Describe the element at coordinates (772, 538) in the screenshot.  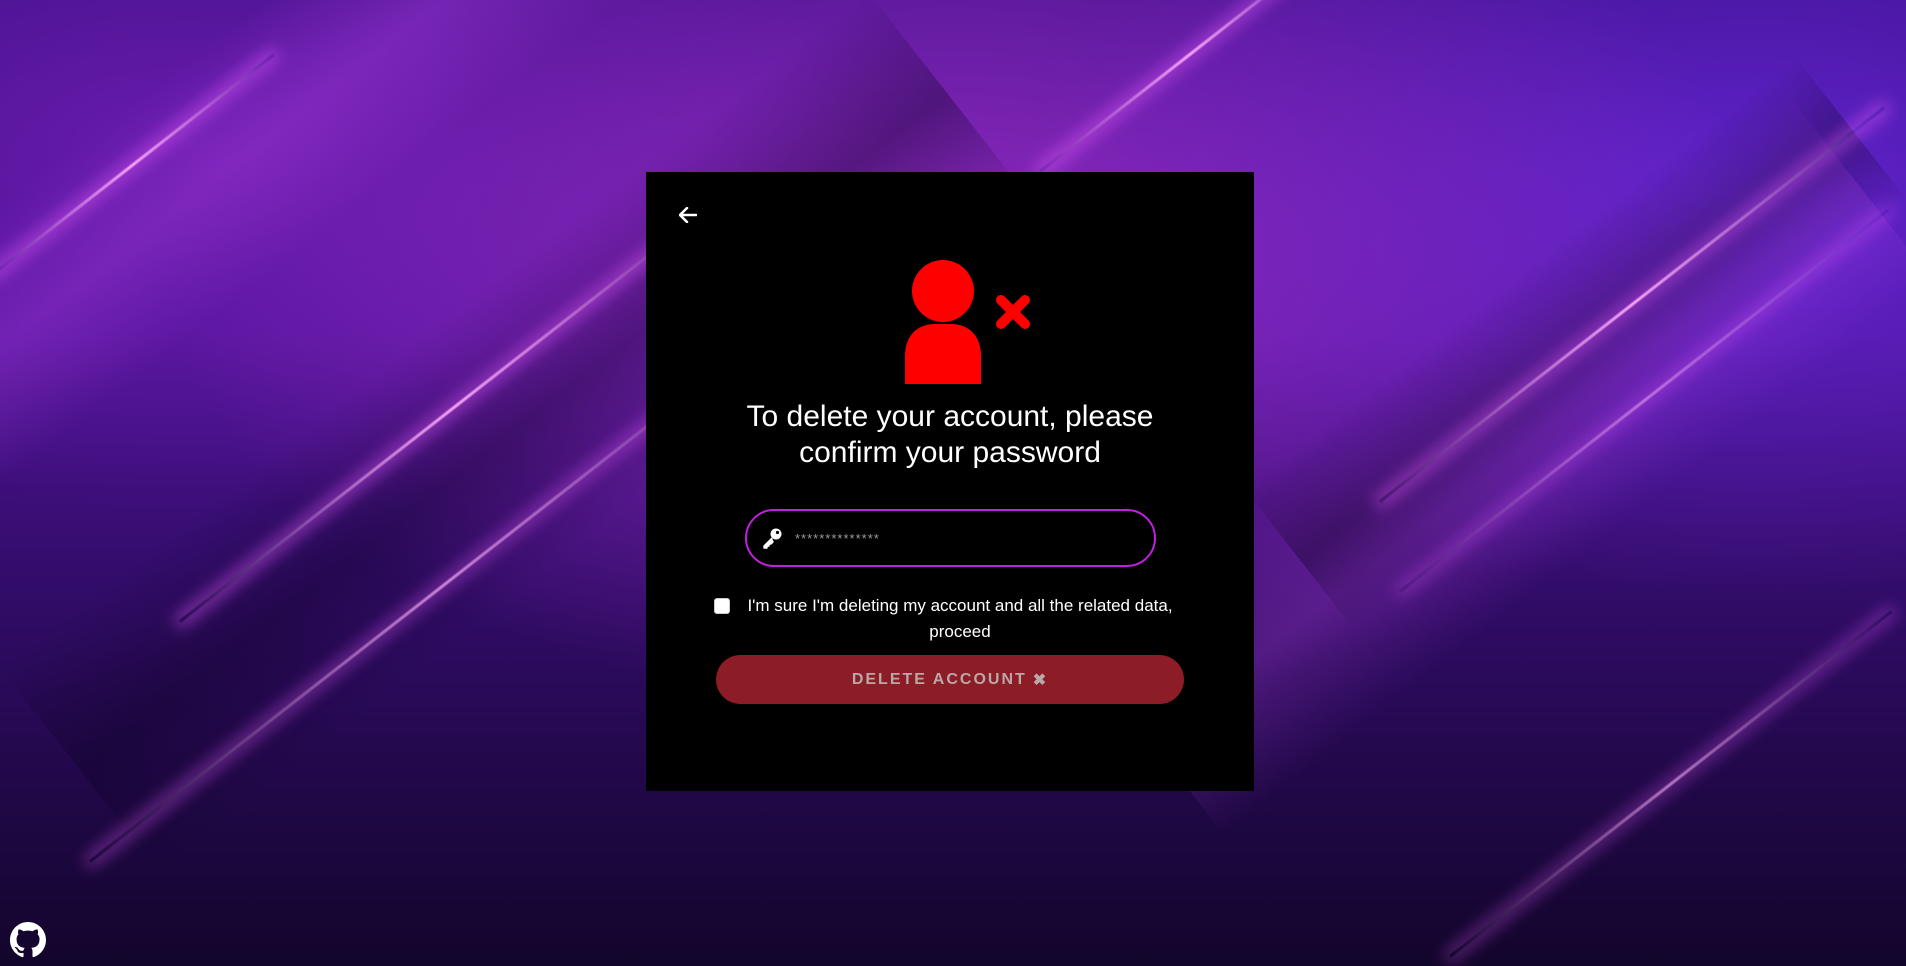
I see `key-icon` at that location.